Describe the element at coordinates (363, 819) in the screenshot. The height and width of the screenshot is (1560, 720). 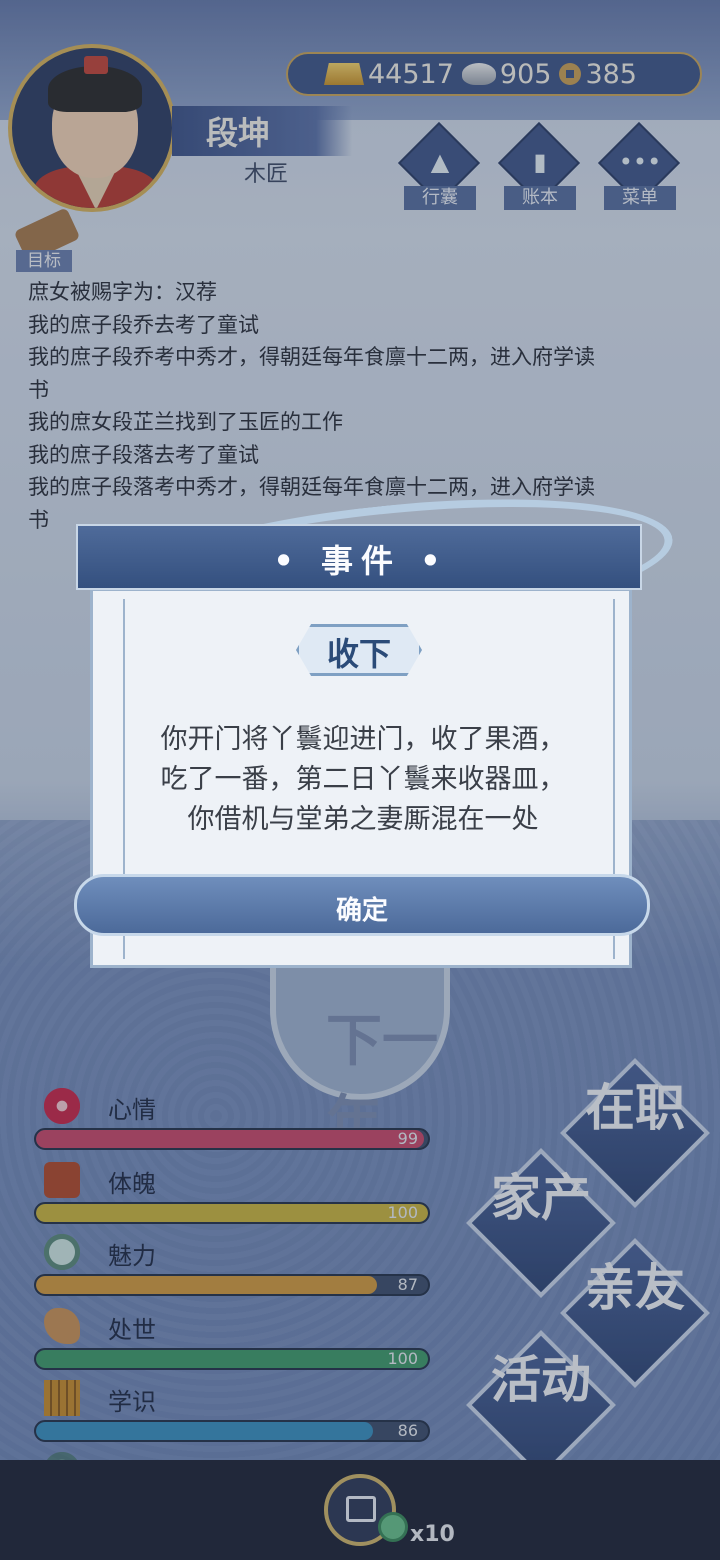
I see `dialog-body-line: 你借机与堂弟之妻厮混在一处` at that location.